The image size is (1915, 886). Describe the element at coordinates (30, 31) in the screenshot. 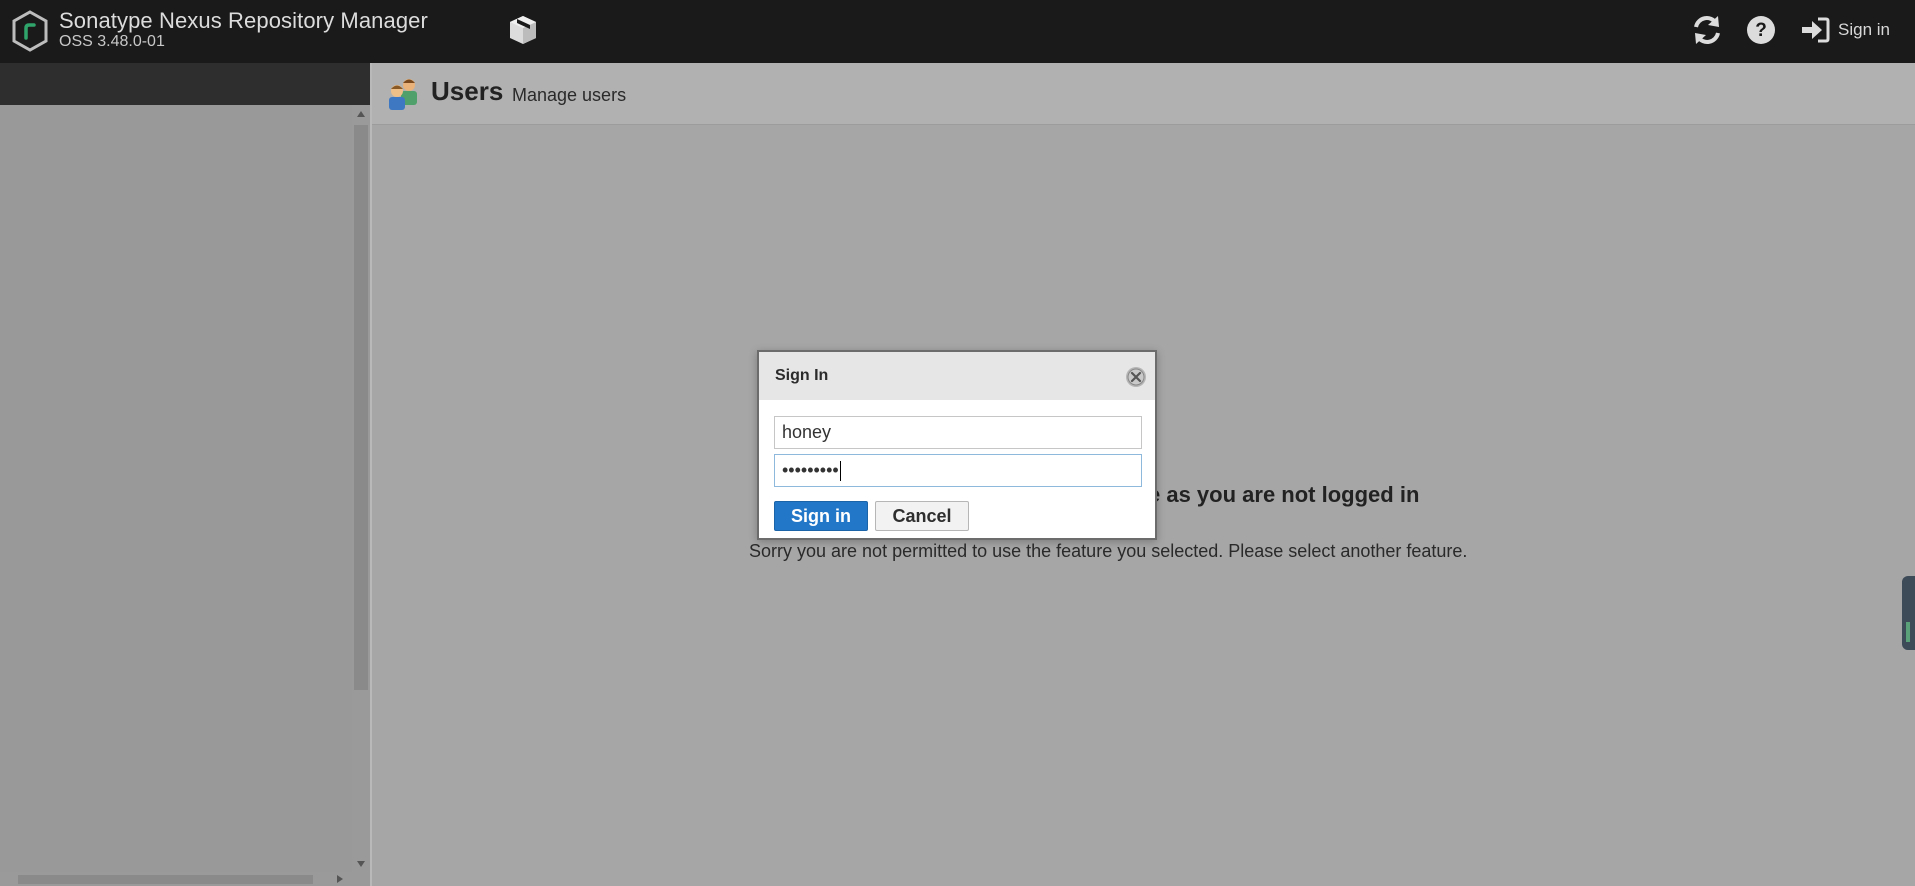

I see `nexus-logo-icon` at that location.